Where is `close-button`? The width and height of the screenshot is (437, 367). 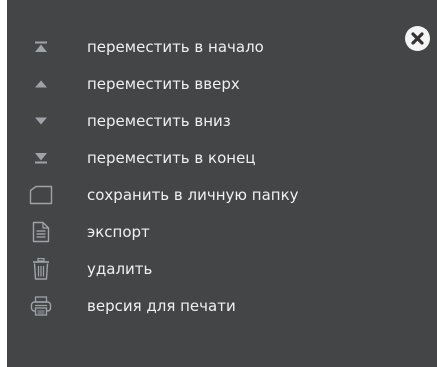
close-button is located at coordinates (417, 38).